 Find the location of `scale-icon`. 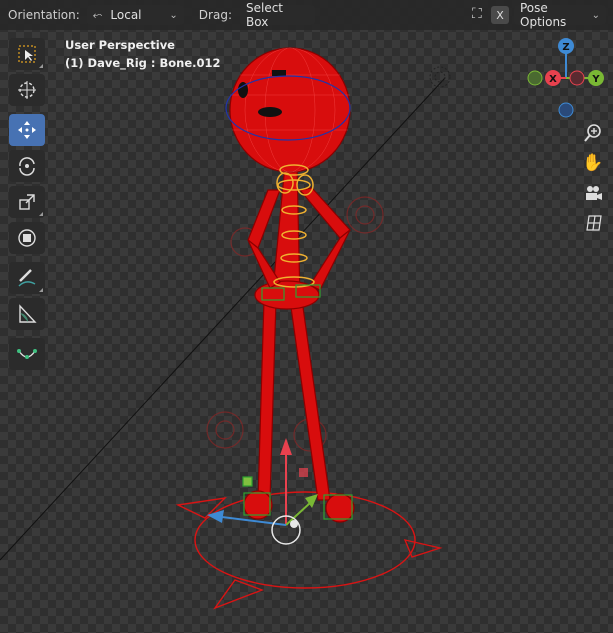

scale-icon is located at coordinates (27, 202).